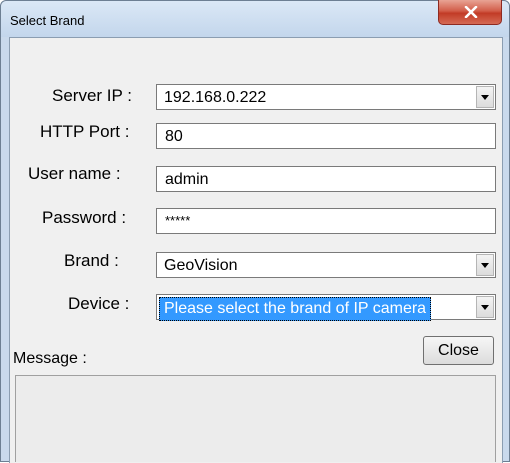 This screenshot has height=463, width=510. I want to click on device-combo: Please select the brand of IP camera, so click(326, 307).